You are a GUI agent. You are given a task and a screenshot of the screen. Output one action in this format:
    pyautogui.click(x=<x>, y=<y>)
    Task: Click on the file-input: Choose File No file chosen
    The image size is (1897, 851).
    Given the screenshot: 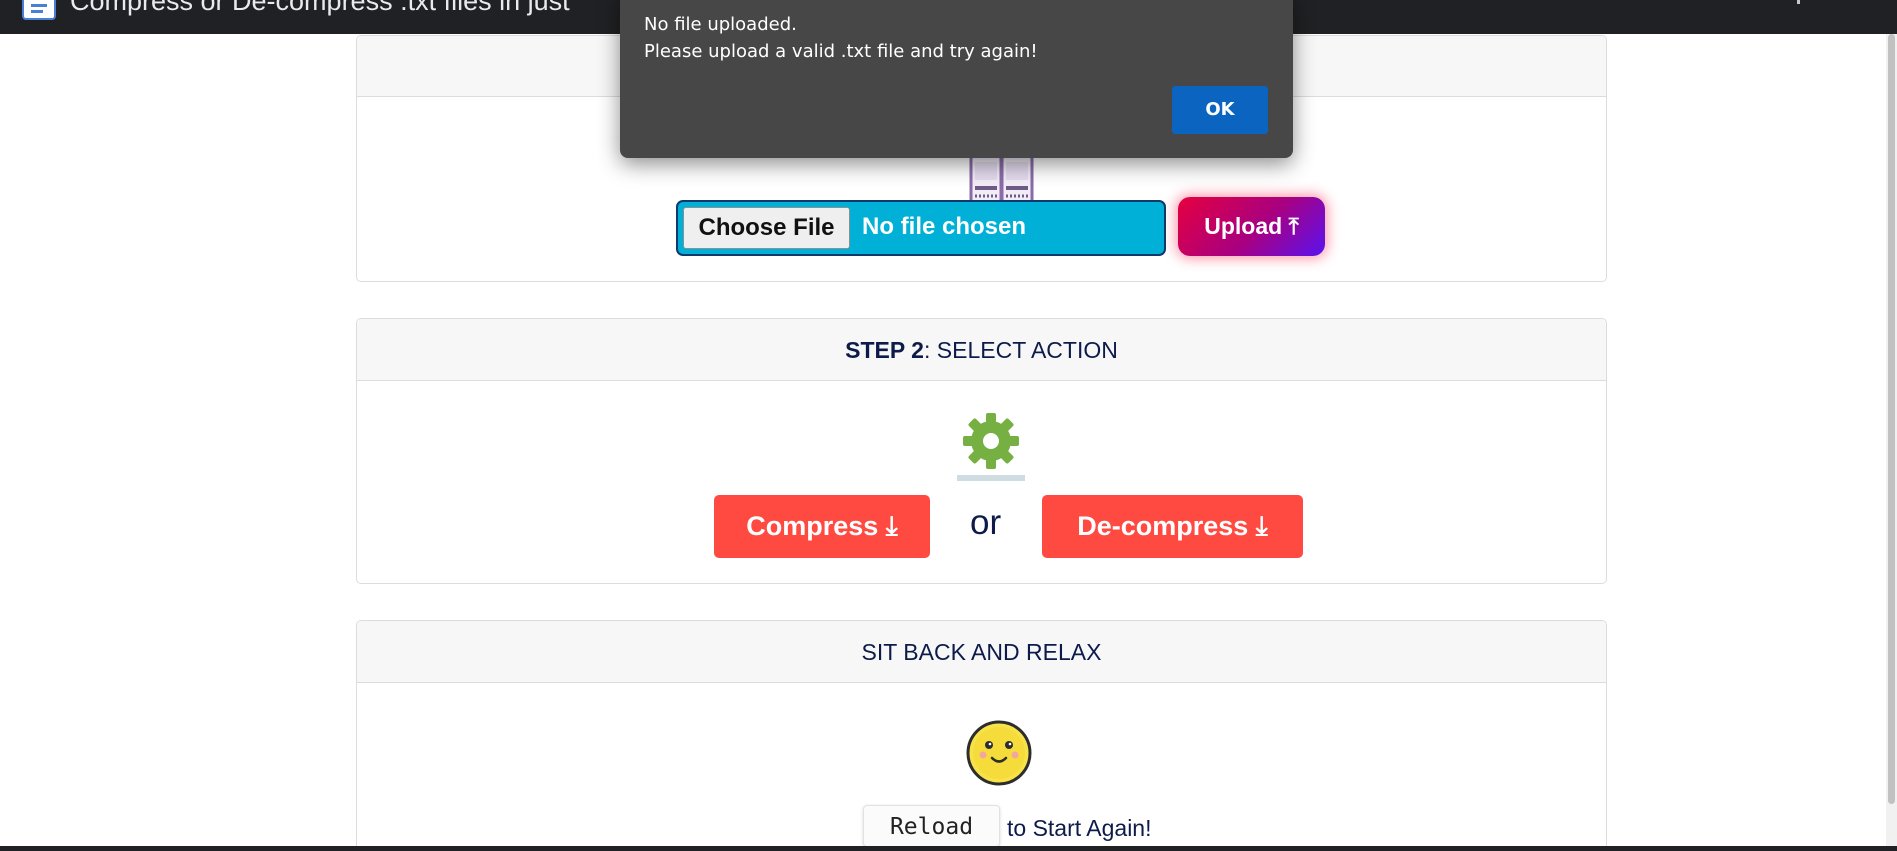 What is the action you would take?
    pyautogui.click(x=921, y=228)
    